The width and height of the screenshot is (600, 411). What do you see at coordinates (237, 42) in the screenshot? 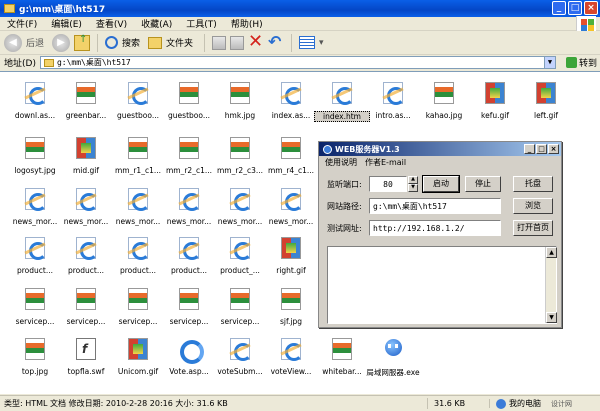
I see `copy-to-icon` at bounding box center [237, 42].